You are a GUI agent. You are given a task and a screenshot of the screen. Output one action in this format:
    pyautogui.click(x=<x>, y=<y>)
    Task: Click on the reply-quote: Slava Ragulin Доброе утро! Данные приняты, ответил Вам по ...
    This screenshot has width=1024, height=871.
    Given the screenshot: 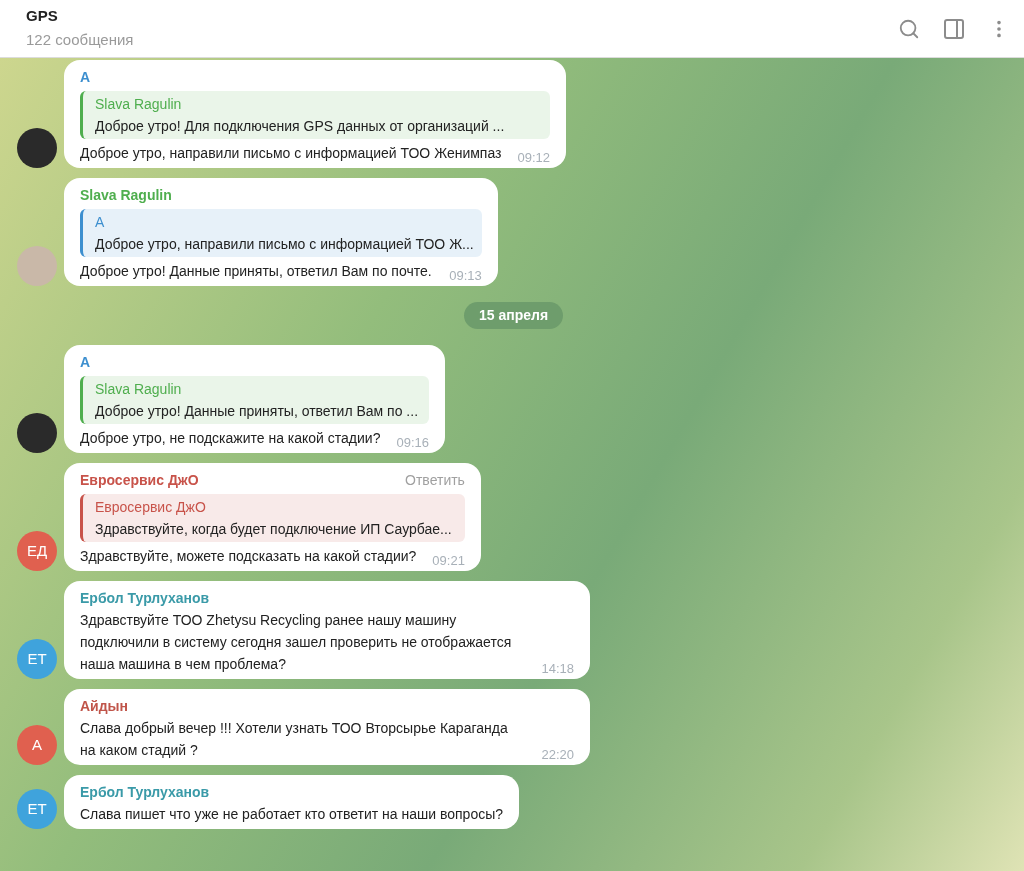 What is the action you would take?
    pyautogui.click(x=254, y=400)
    